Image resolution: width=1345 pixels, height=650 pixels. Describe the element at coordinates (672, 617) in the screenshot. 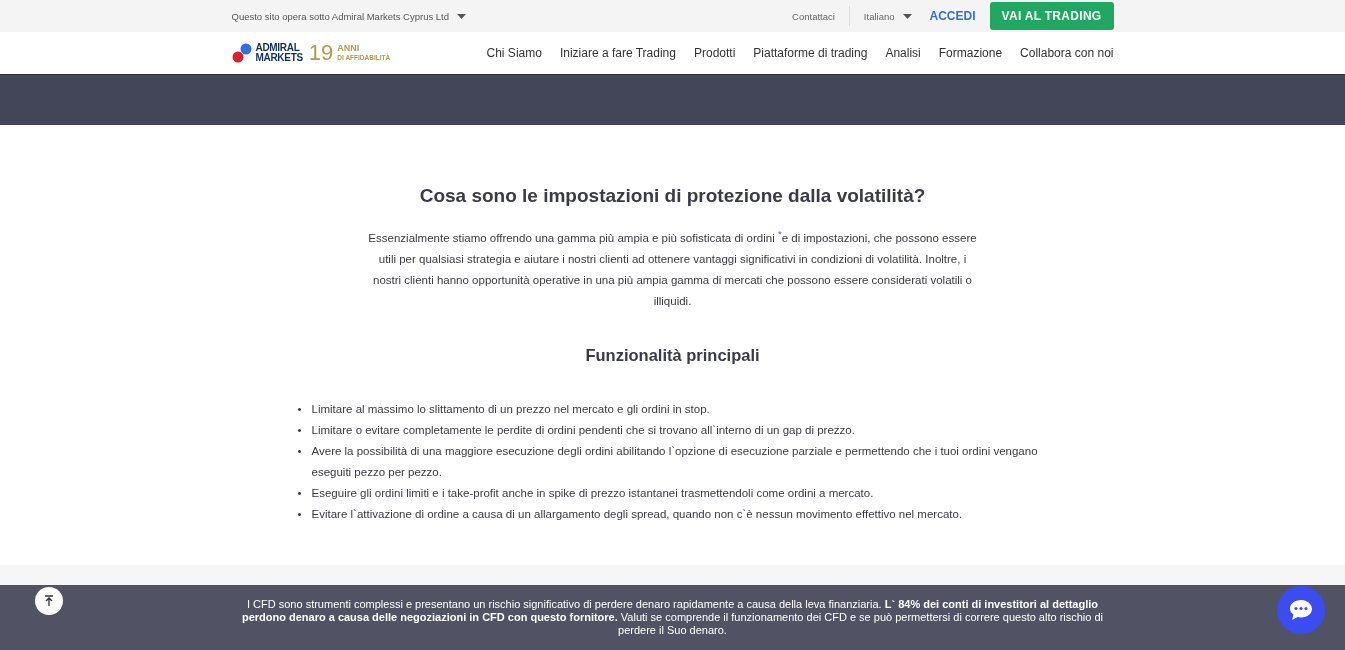

I see `risk-warning-text: I CFD sono strumenti complessi e presentano un rischio significativo di perdere denaro rapidamente a causa della leva finanziaria. L` 84% dei conti di investitori al dettaglio perdono denaro a causa delle negoziazioni in CFD con questo fornitore. Valuti se comprende il funzionamento dei CFD e se può permettersi di correre questo alto rischio di perdere il Suo denaro.` at that location.